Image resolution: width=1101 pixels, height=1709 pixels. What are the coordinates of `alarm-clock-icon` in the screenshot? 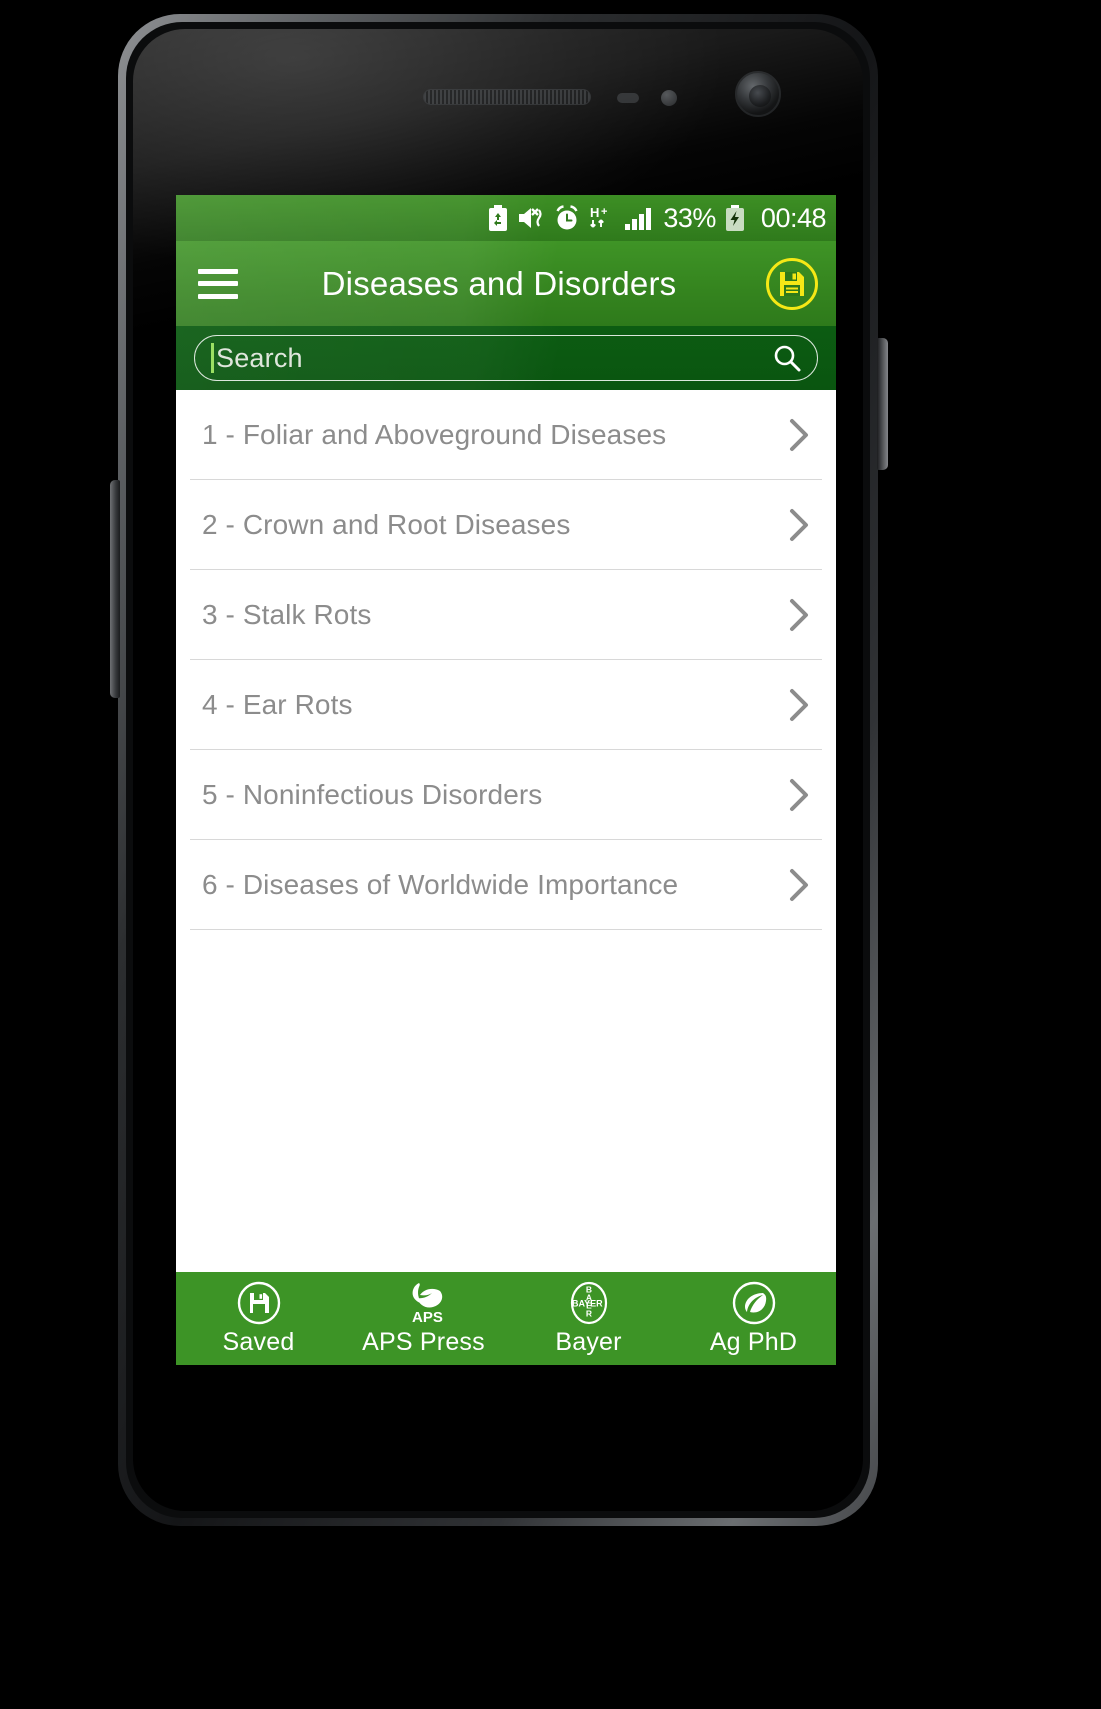 It's located at (567, 218).